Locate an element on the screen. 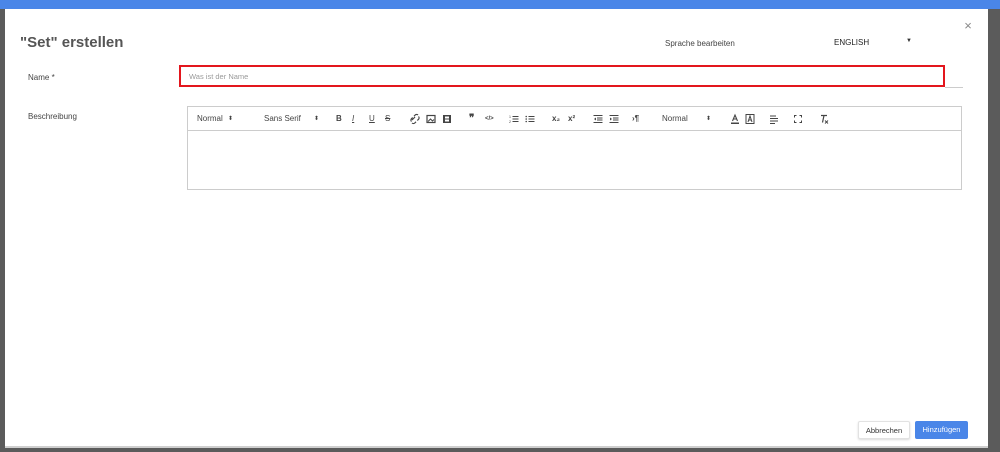  outdent-icon is located at coordinates (598, 119).